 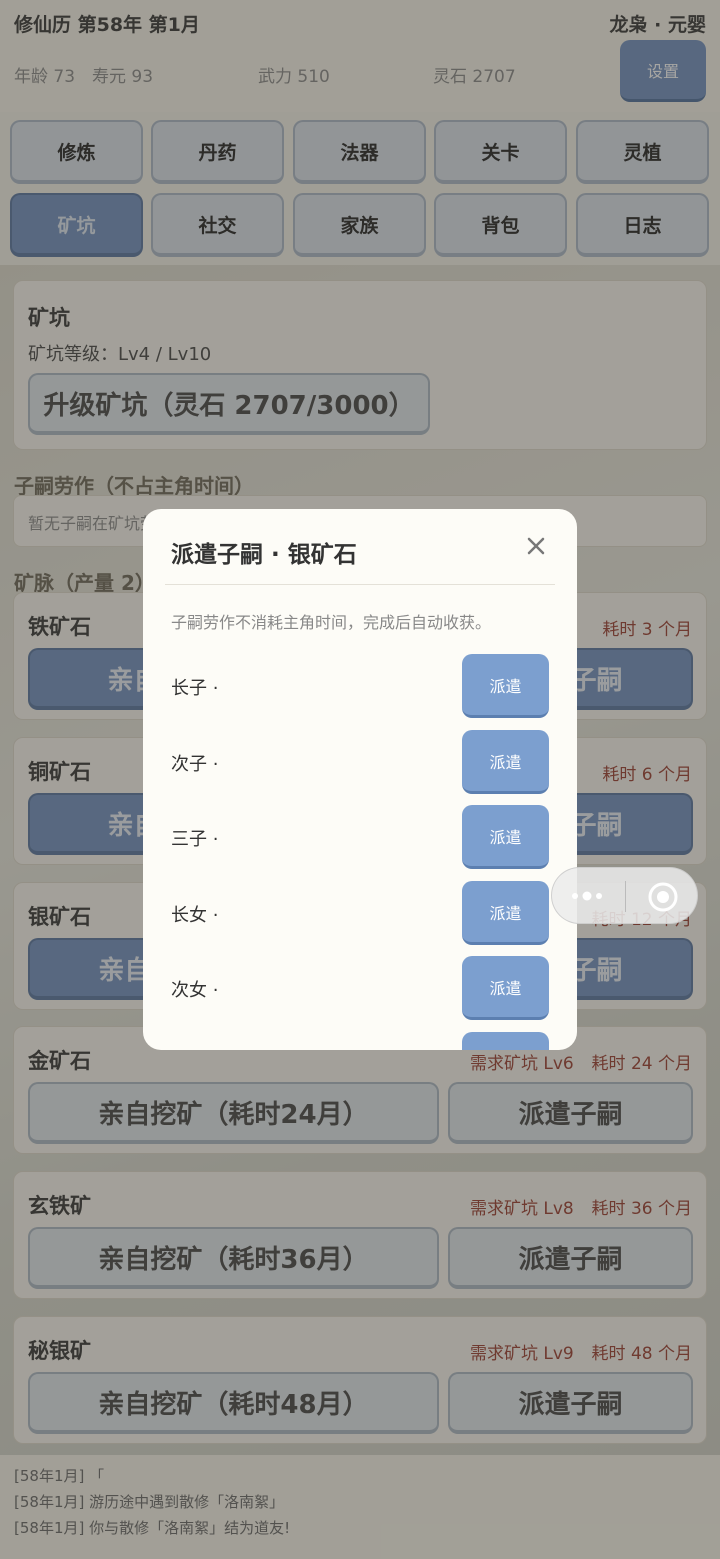 I want to click on child-row, so click(x=360, y=1041).